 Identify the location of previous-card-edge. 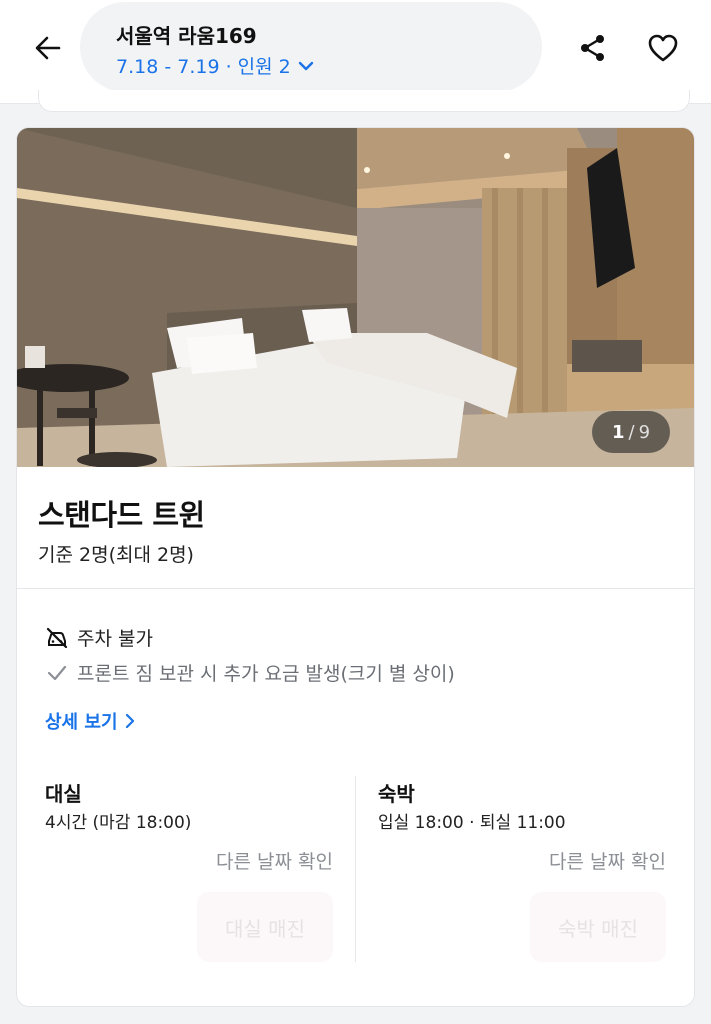
(364, 101).